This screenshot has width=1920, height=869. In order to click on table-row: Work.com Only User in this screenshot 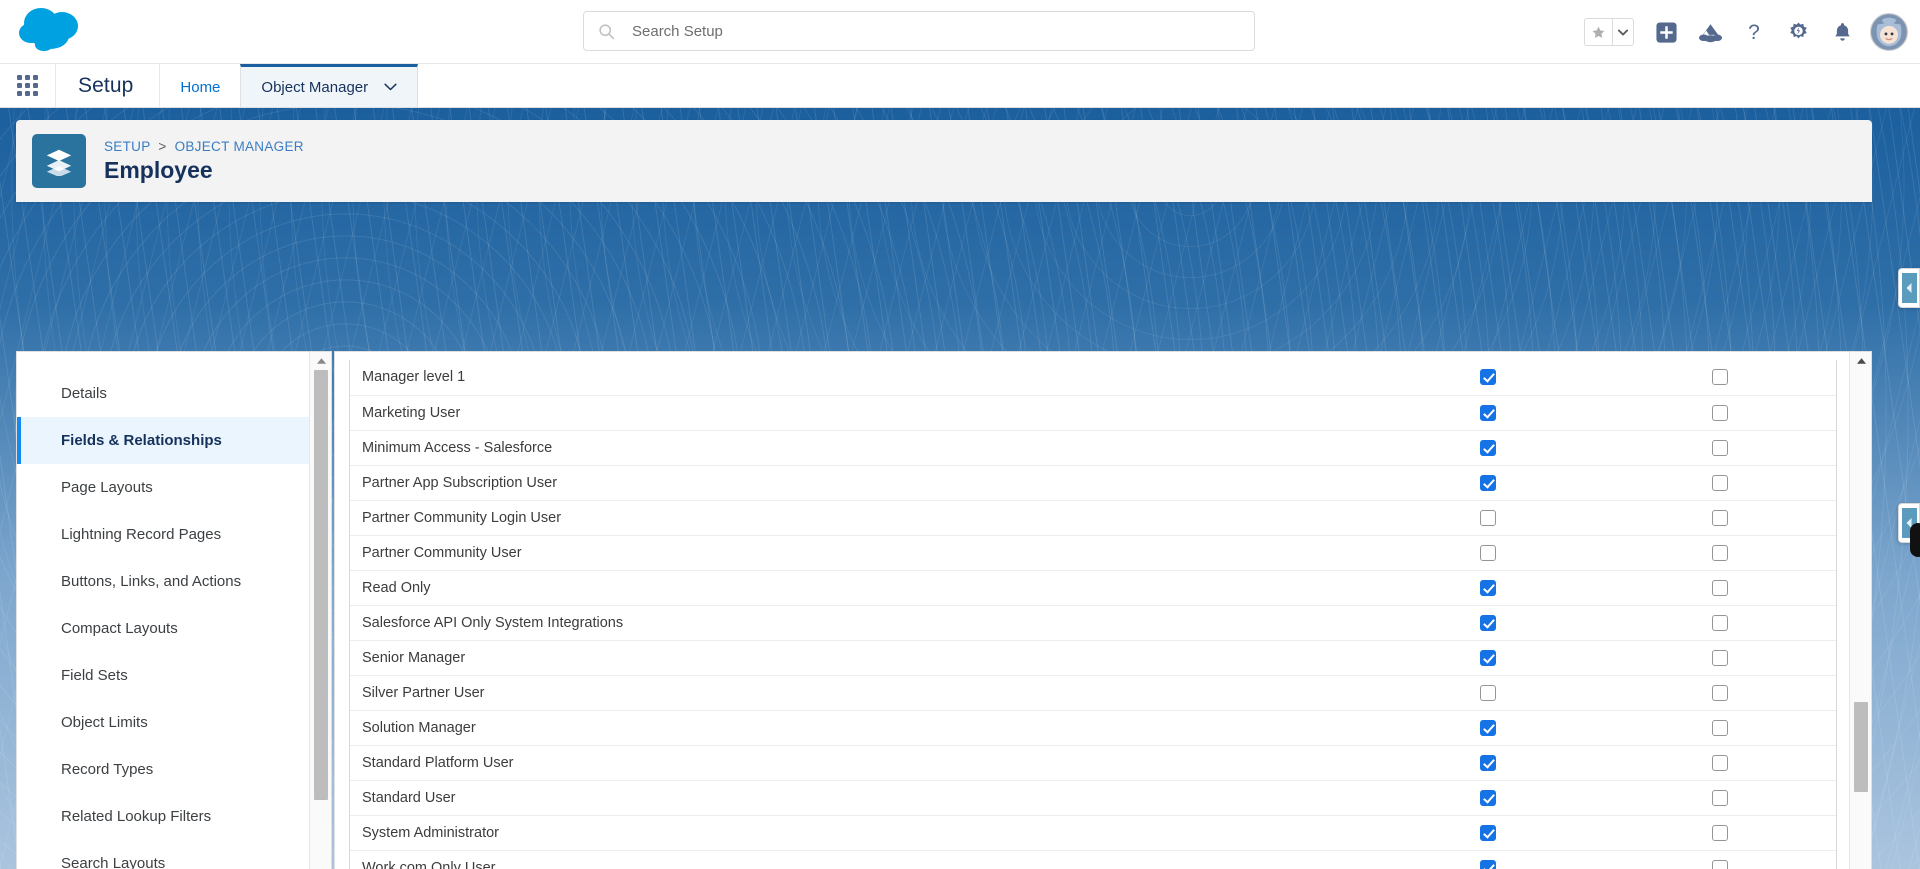, I will do `click(1093, 859)`.